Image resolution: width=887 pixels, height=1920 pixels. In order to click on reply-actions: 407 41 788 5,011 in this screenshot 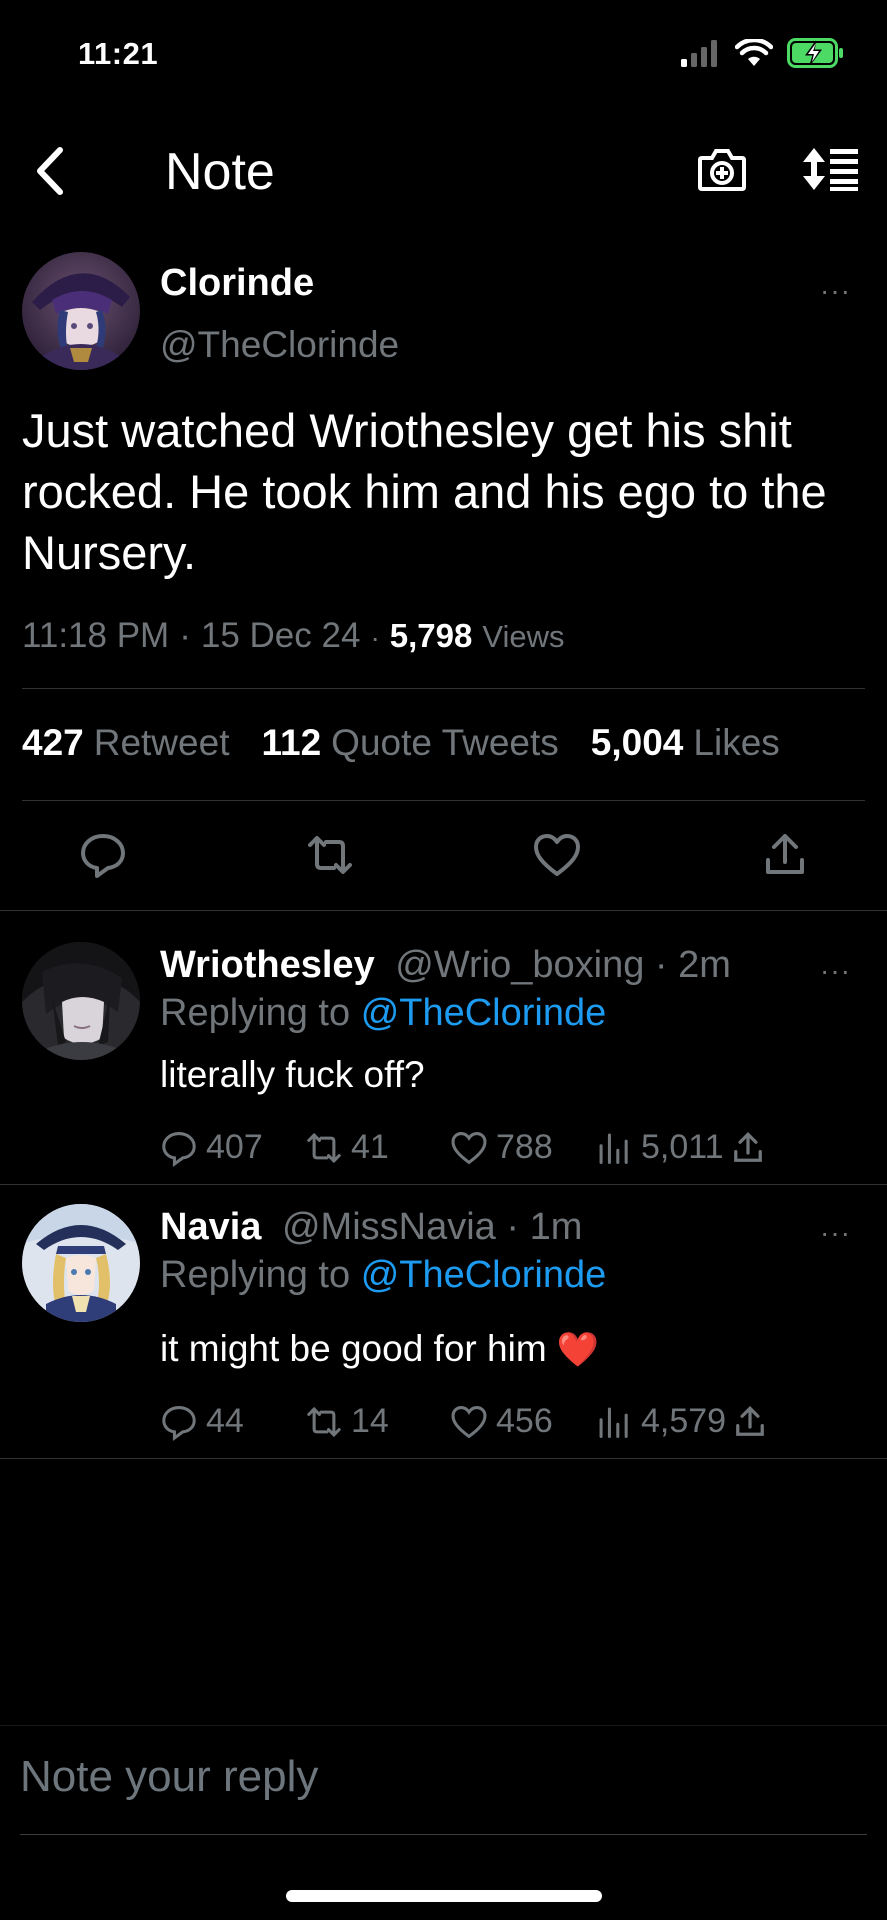, I will do `click(463, 1147)`.